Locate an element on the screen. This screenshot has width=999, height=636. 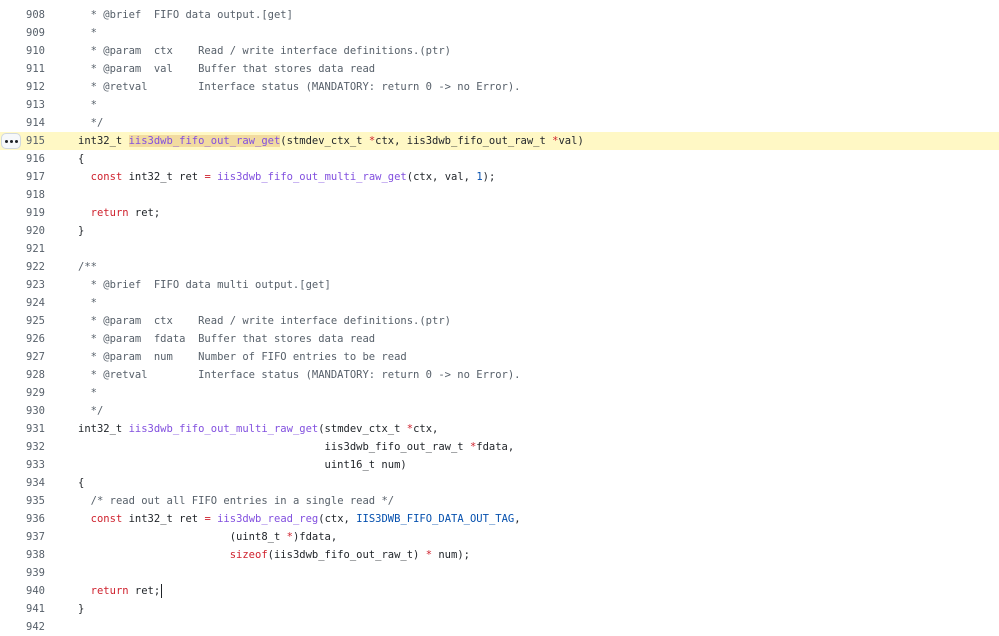
code-line: 930 */ is located at coordinates (499, 411).